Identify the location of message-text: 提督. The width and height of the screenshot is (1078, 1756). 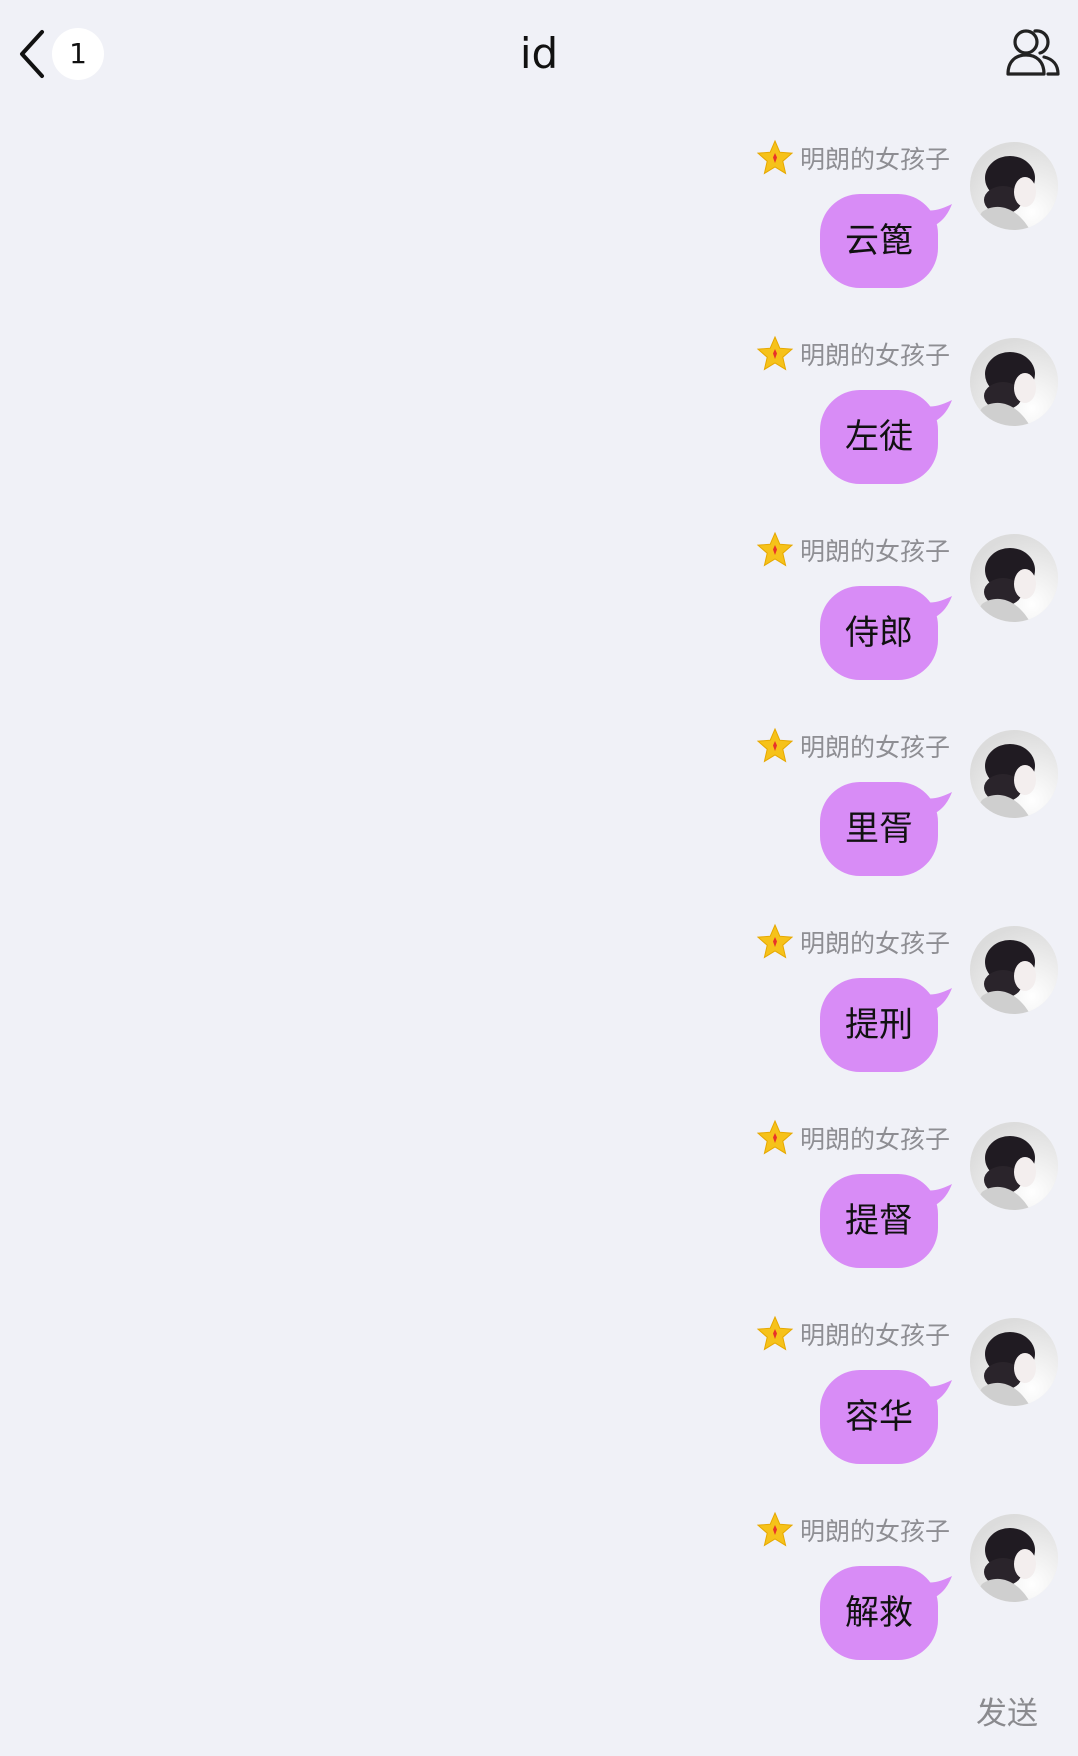
(879, 1221).